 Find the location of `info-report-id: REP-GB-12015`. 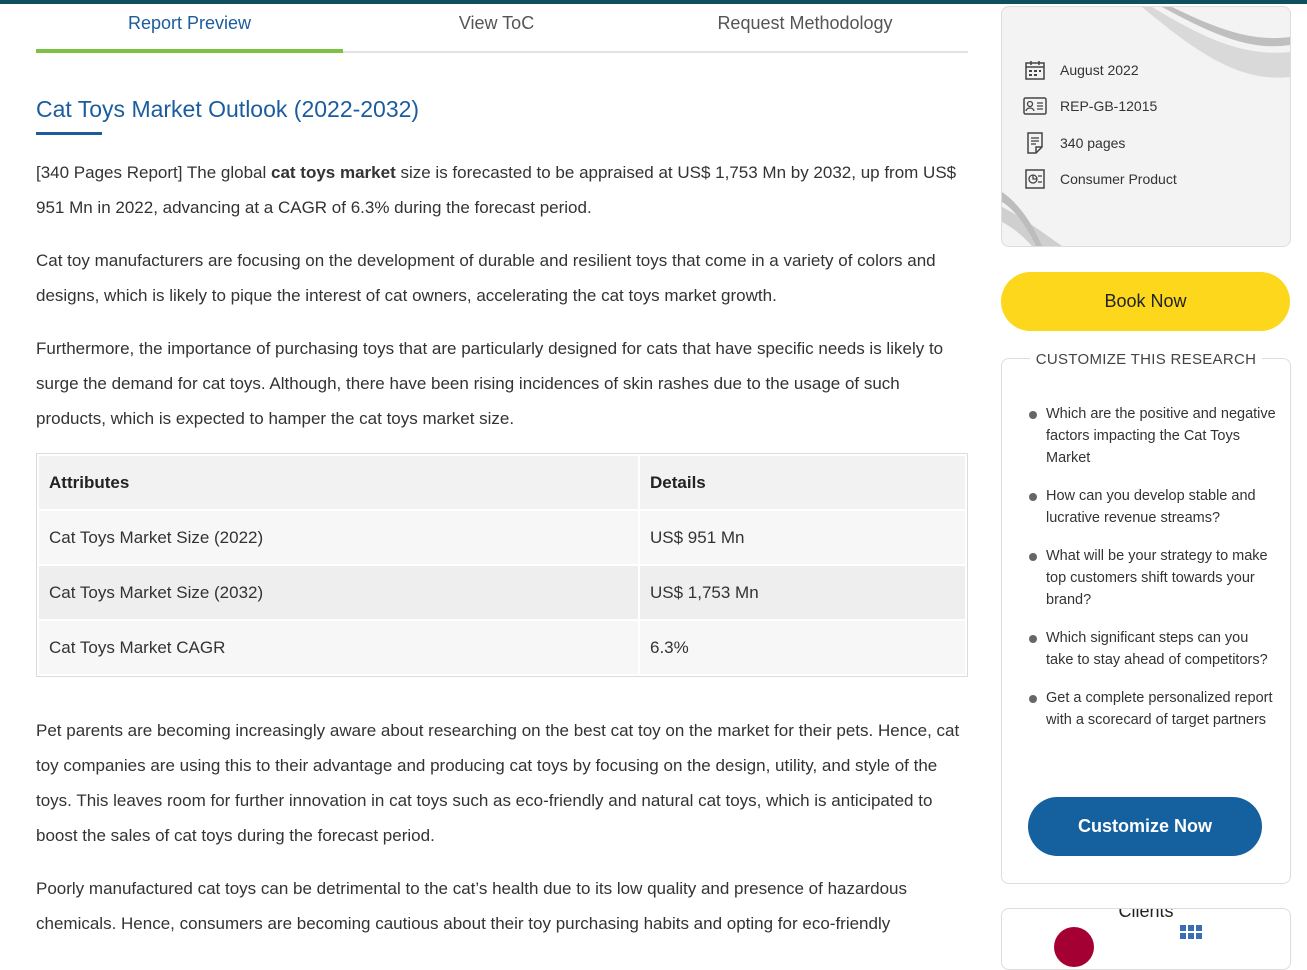

info-report-id: REP-GB-12015 is located at coordinates (1089, 106).